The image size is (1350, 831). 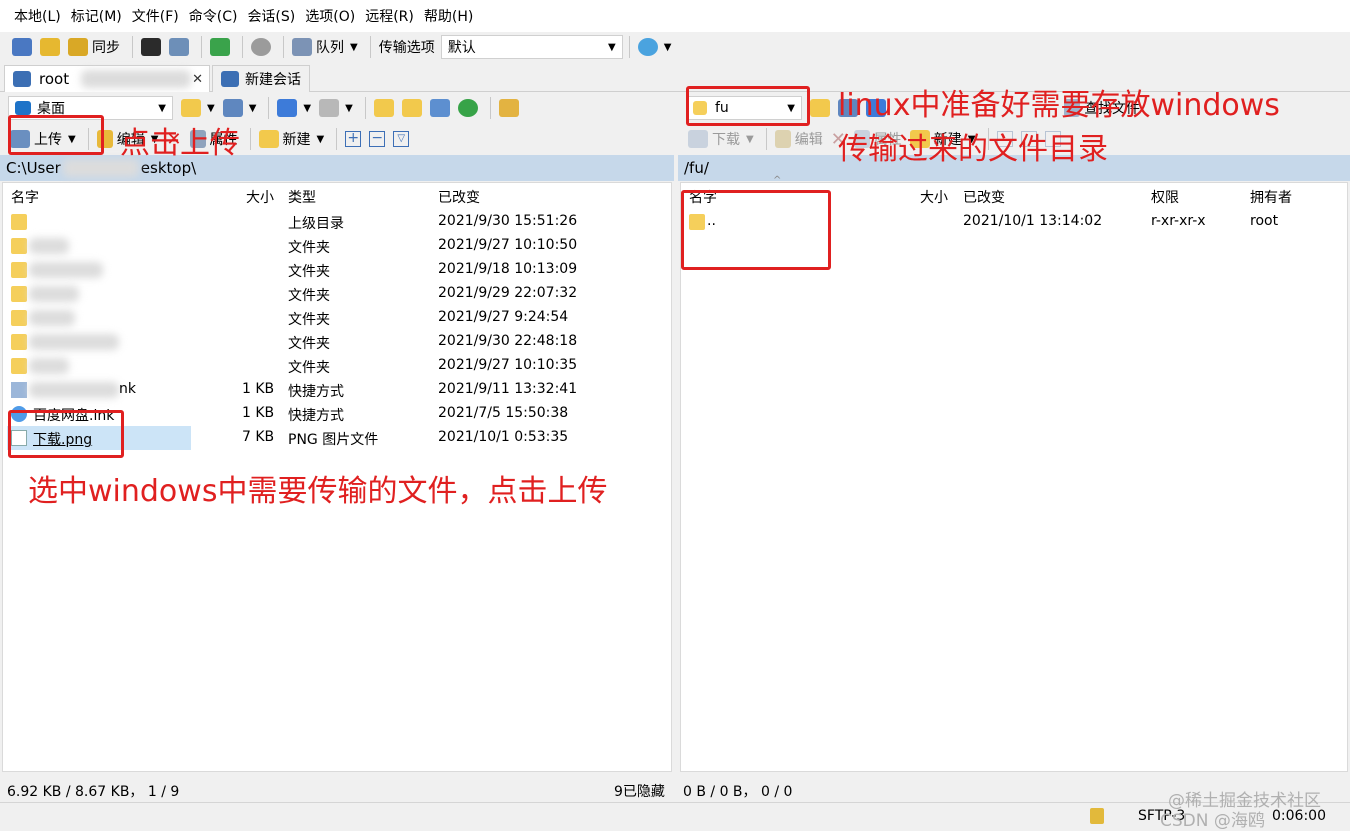 What do you see at coordinates (337, 270) in the screenshot?
I see `table-row: 文件夹 2021/9/18 10:13:09` at bounding box center [337, 270].